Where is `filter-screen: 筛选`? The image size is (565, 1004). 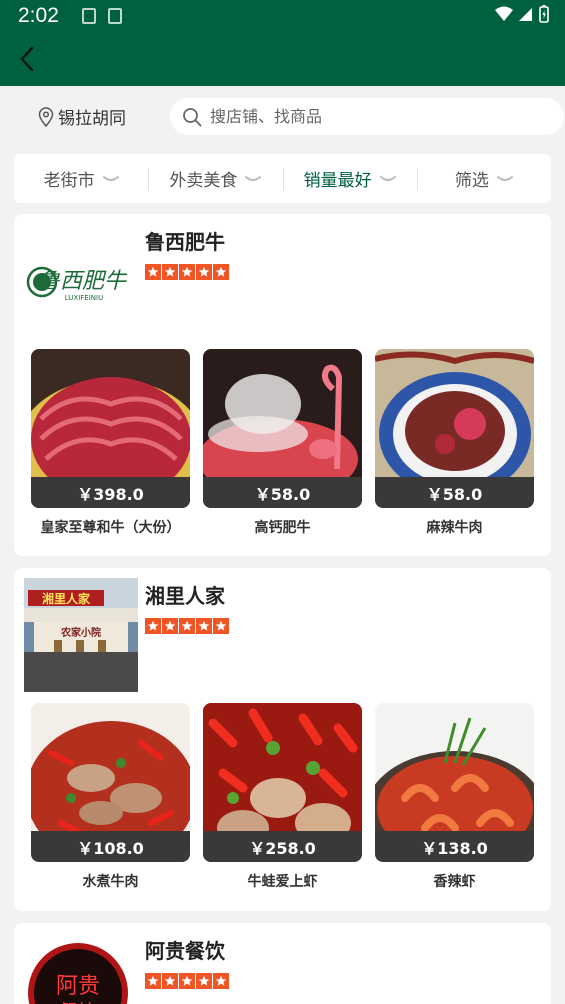
filter-screen: 筛选 is located at coordinates (483, 178).